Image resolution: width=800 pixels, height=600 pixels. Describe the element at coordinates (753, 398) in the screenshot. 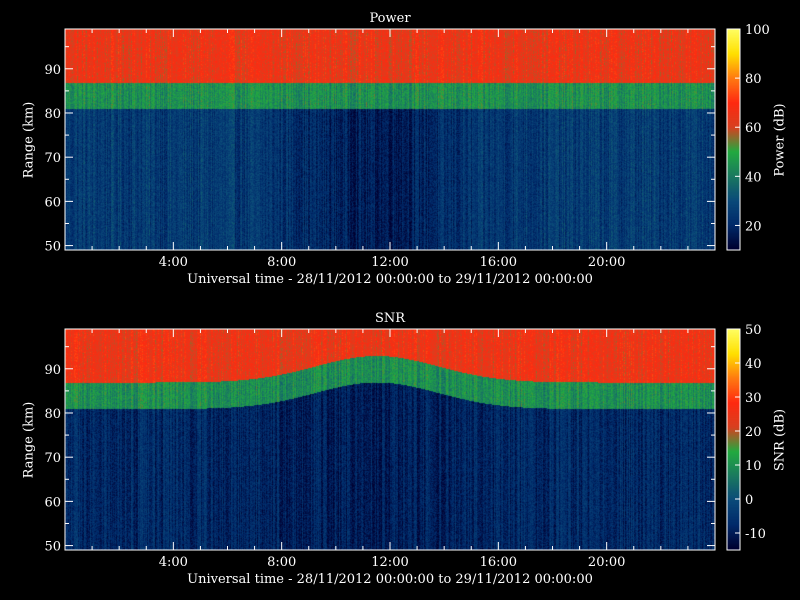

I see `colorbar-tick-label: 30` at that location.